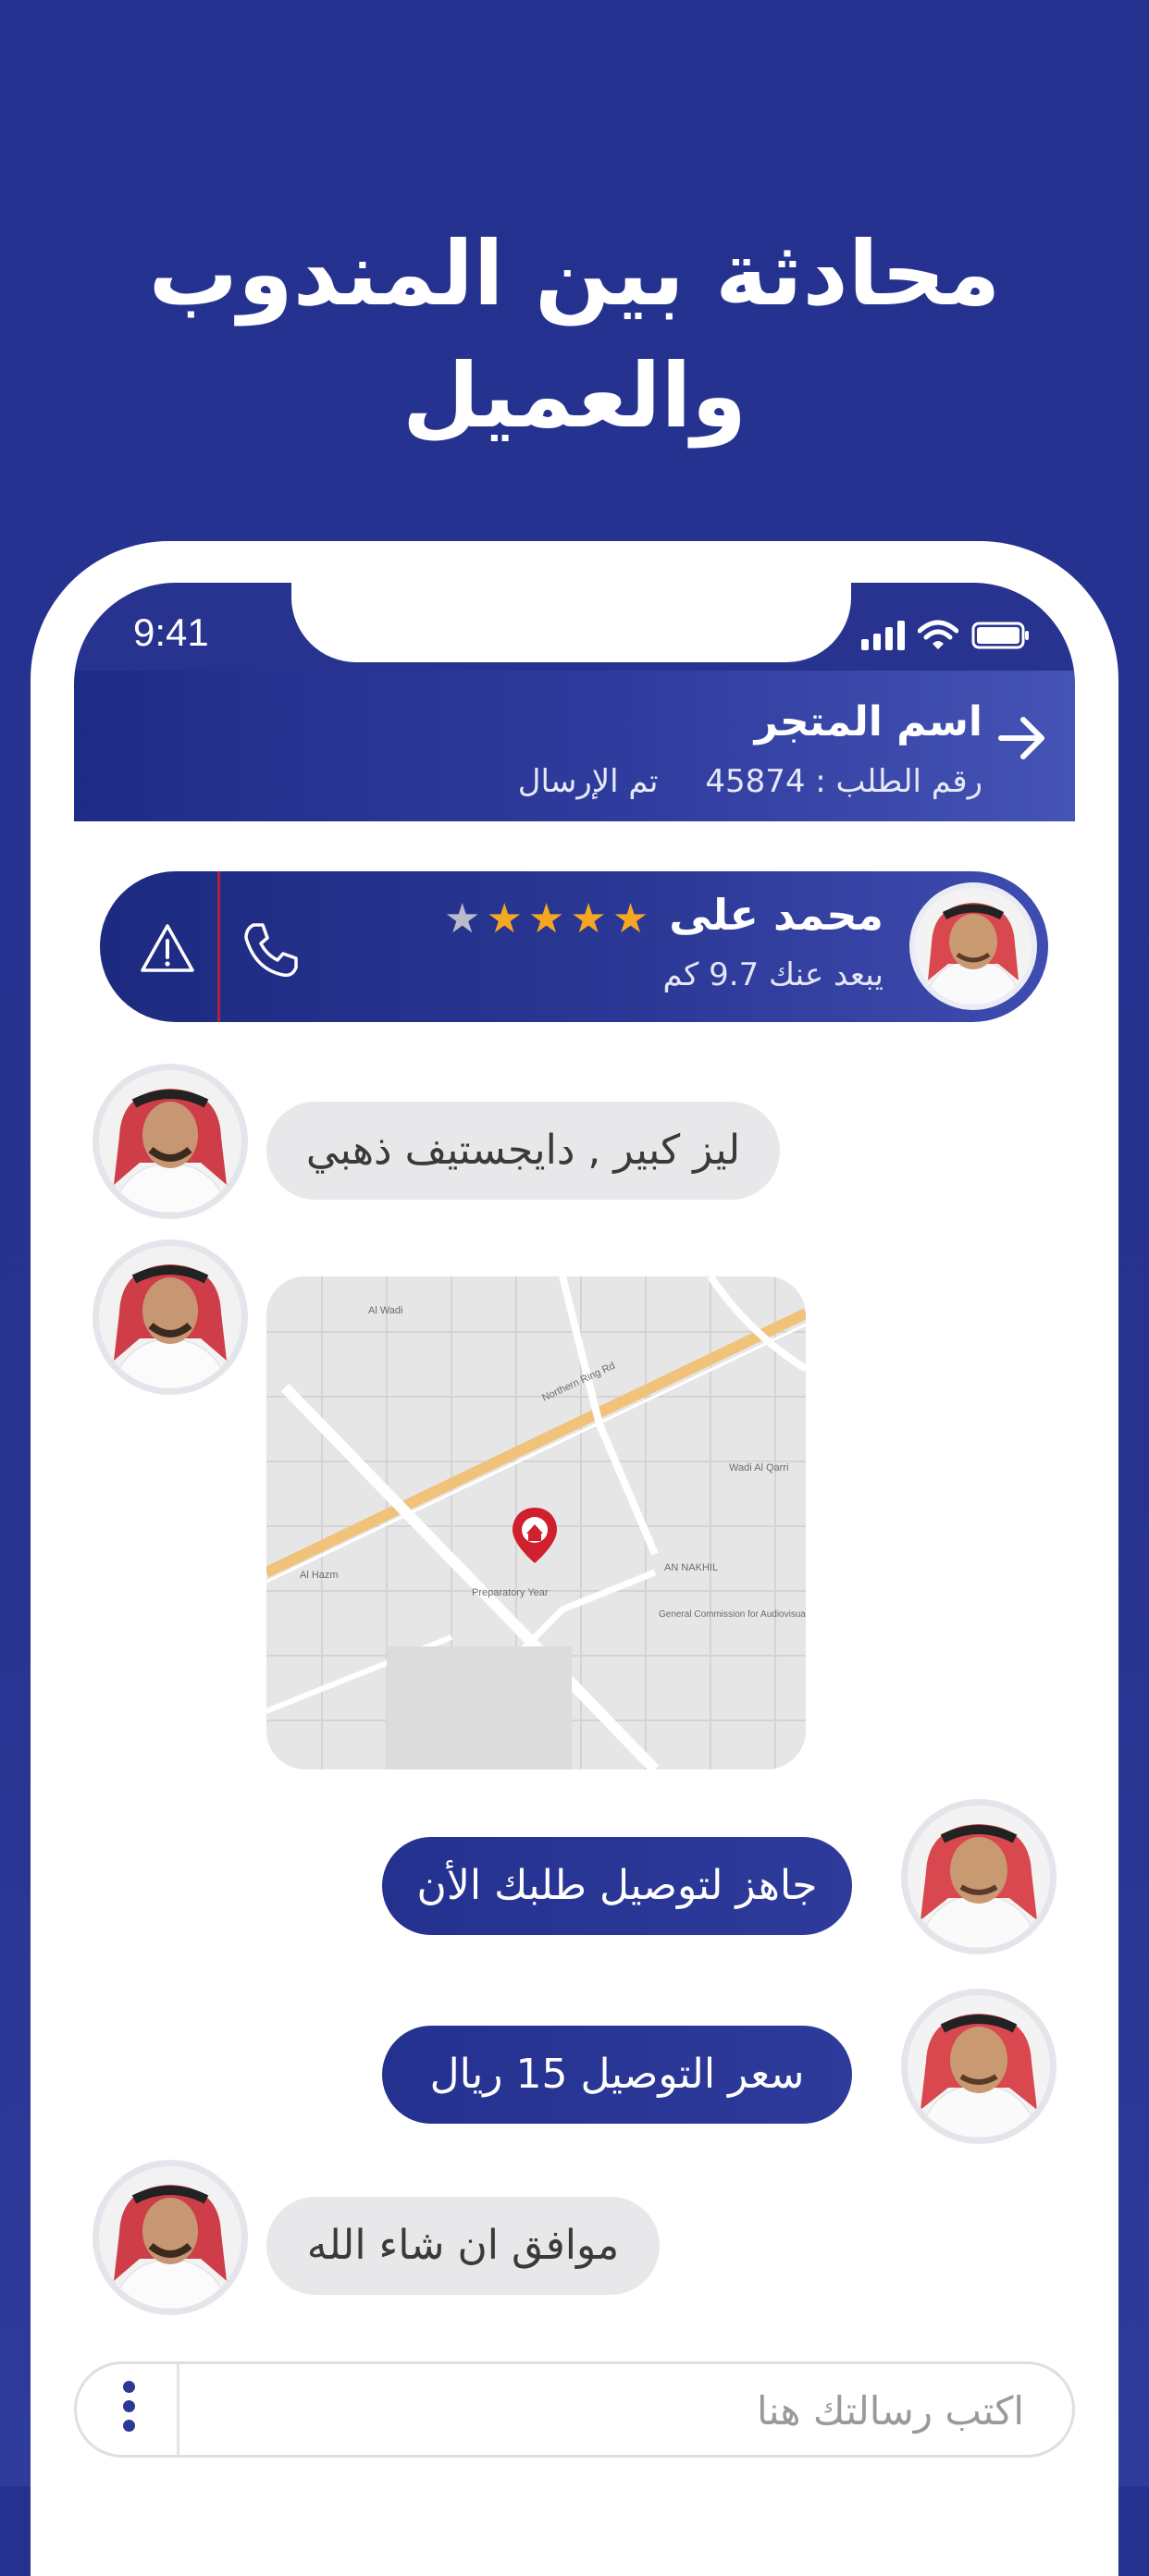 This screenshot has height=2576, width=1149. I want to click on battery-icon, so click(1000, 635).